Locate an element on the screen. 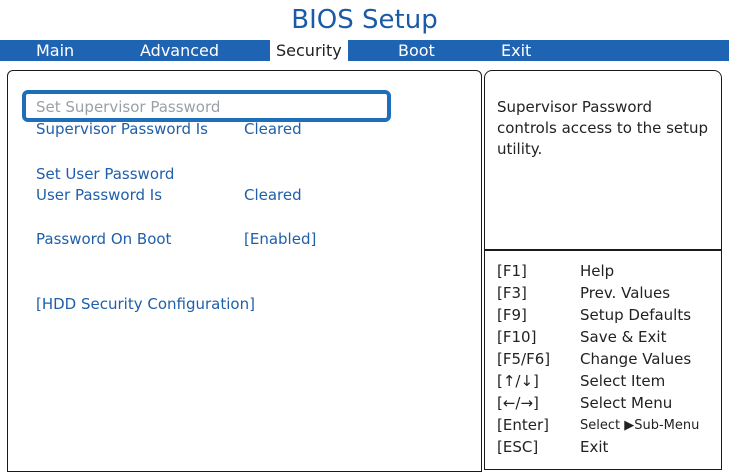  key-enter-desc: Select ▶Sub-Menu is located at coordinates (640, 425).